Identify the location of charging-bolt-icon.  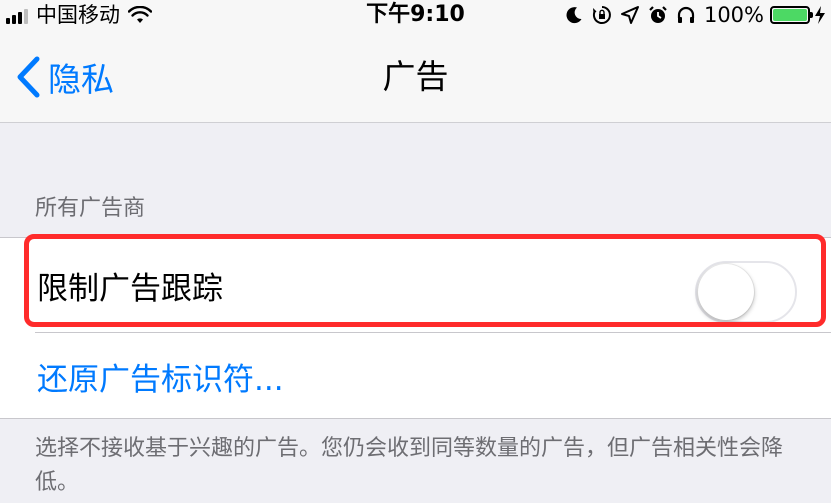
(820, 15).